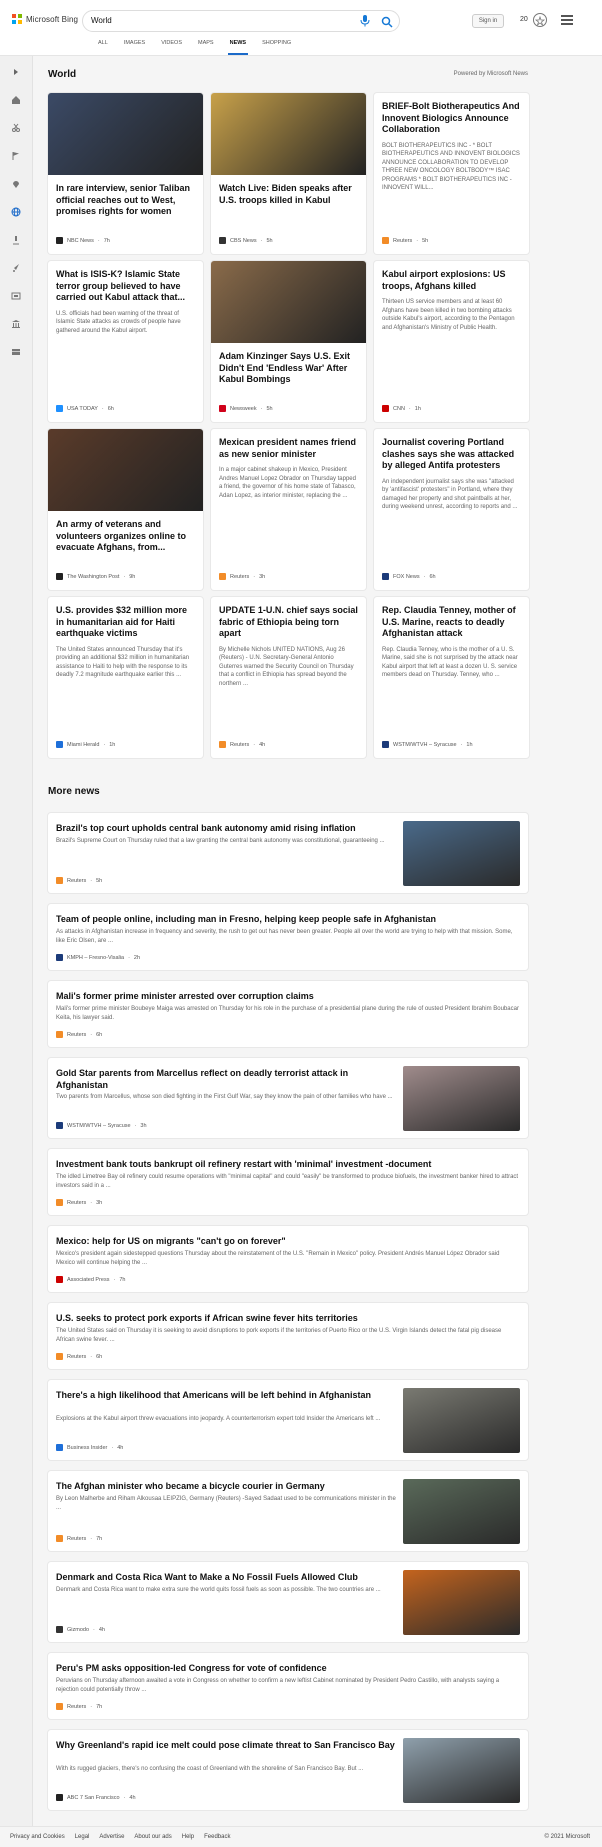 This screenshot has height=1847, width=602. Describe the element at coordinates (134, 48) in the screenshot. I see `tab-images: IMAGES` at that location.